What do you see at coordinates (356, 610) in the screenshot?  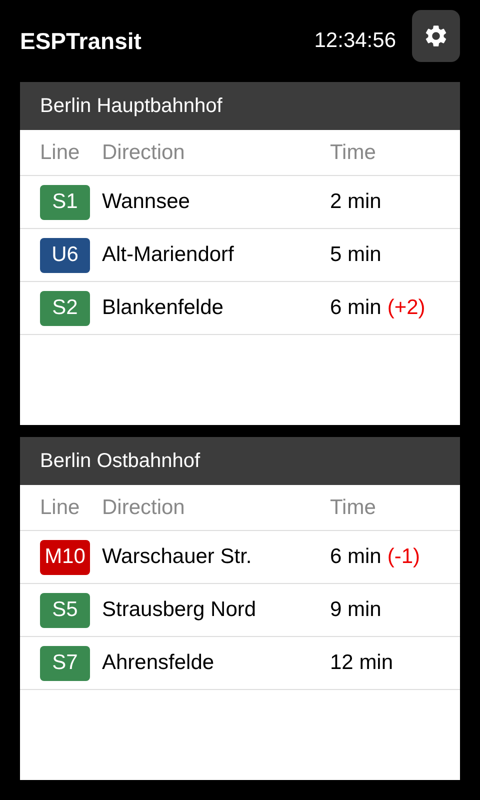 I see `departure-time: 9 min` at bounding box center [356, 610].